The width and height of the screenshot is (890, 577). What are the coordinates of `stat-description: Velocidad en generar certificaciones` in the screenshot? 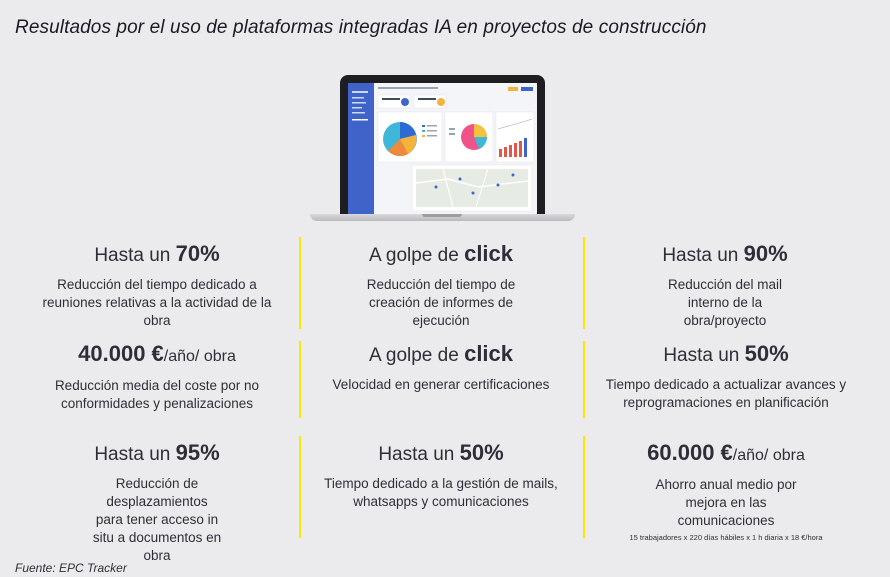 It's located at (441, 384).